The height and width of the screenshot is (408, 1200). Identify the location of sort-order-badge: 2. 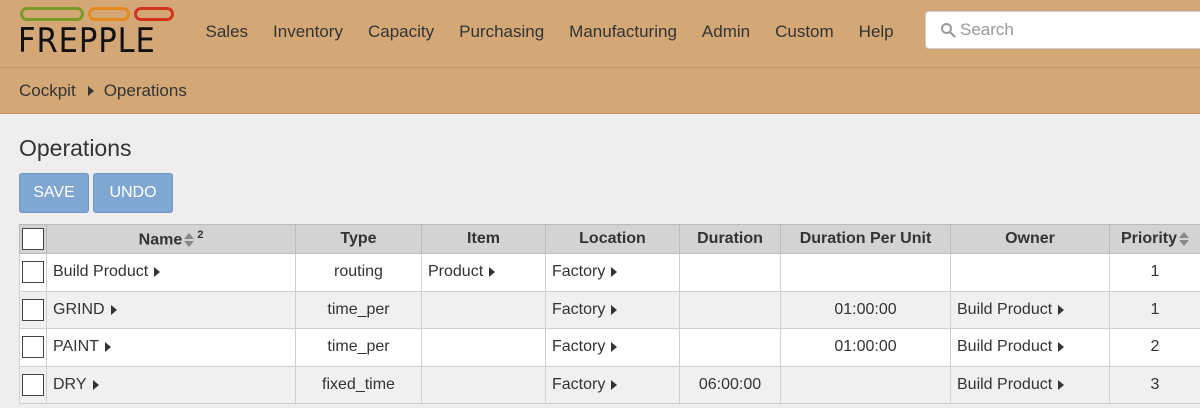
(200, 234).